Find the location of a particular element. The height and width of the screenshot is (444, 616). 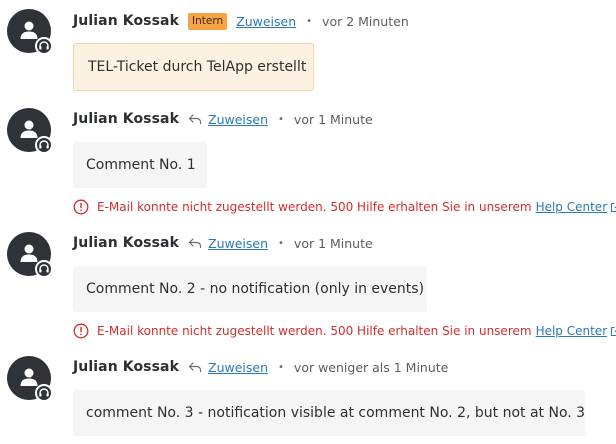

timestamp: vor 2 Minuten is located at coordinates (365, 21).